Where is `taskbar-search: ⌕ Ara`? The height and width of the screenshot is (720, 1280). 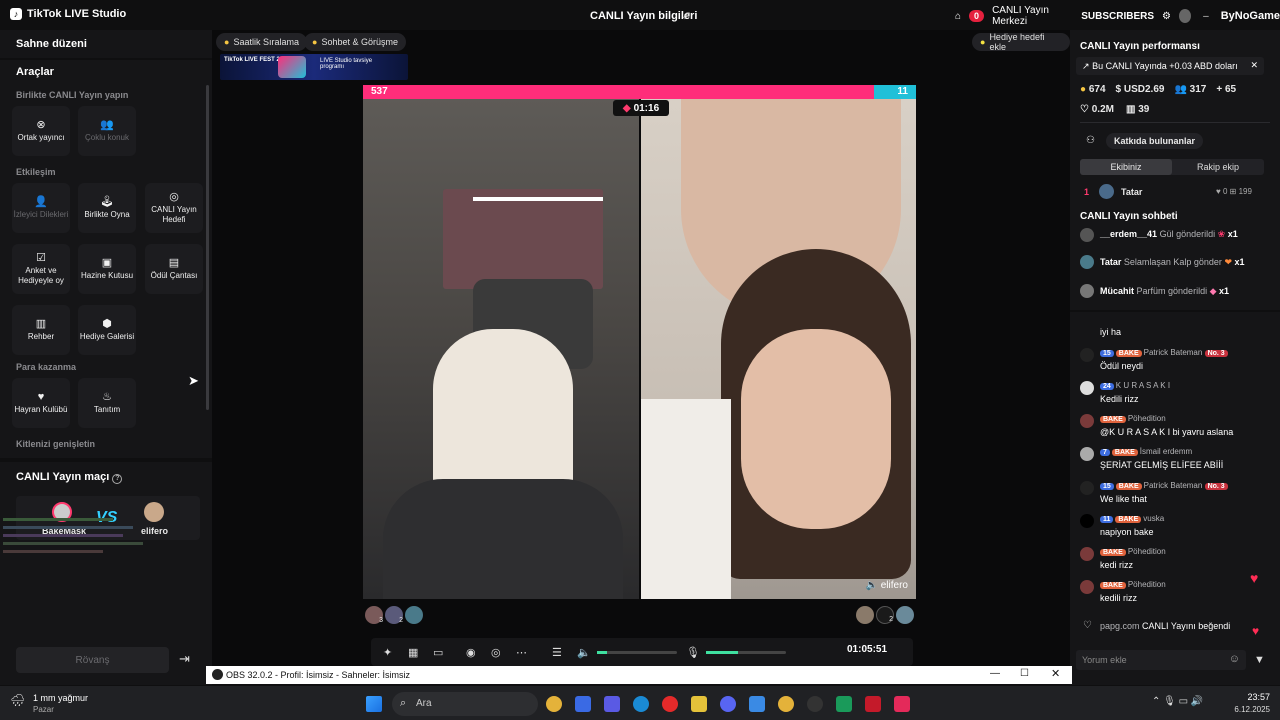
taskbar-search: ⌕ Ara is located at coordinates (465, 704).